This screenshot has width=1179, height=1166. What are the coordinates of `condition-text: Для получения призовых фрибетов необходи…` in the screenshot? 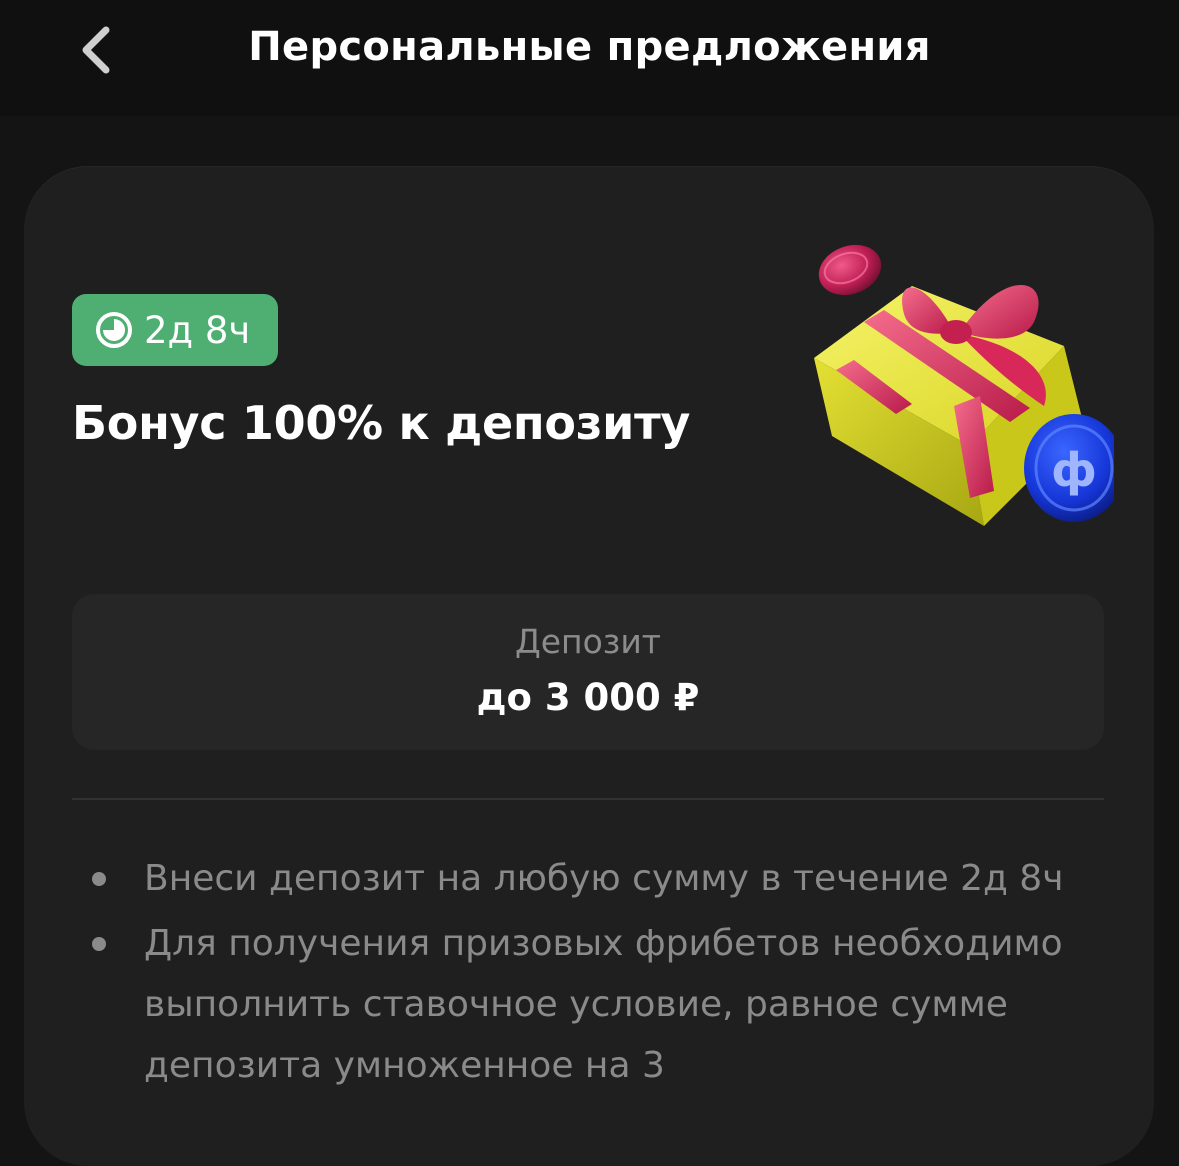 It's located at (603, 1004).